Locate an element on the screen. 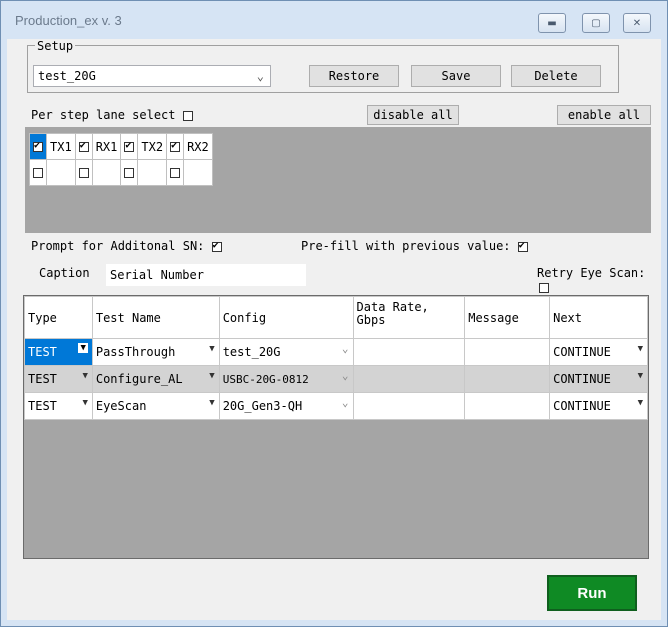 The height and width of the screenshot is (627, 668). config-dropdown: test_20G ⌄ is located at coordinates (286, 352).